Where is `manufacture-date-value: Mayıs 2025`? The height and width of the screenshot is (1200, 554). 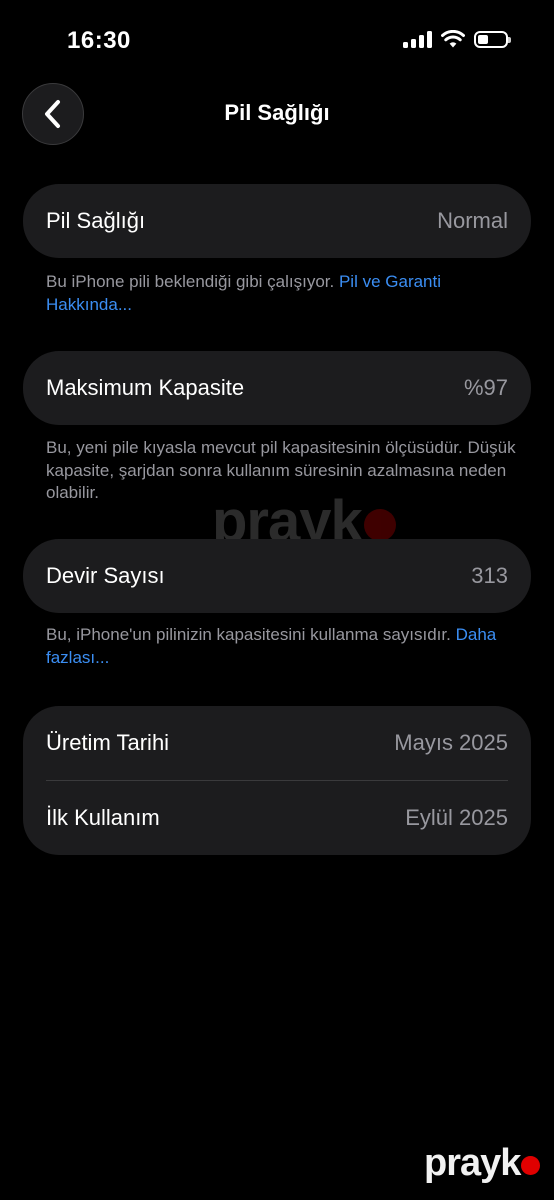
manufacture-date-value: Mayıs 2025 is located at coordinates (451, 742).